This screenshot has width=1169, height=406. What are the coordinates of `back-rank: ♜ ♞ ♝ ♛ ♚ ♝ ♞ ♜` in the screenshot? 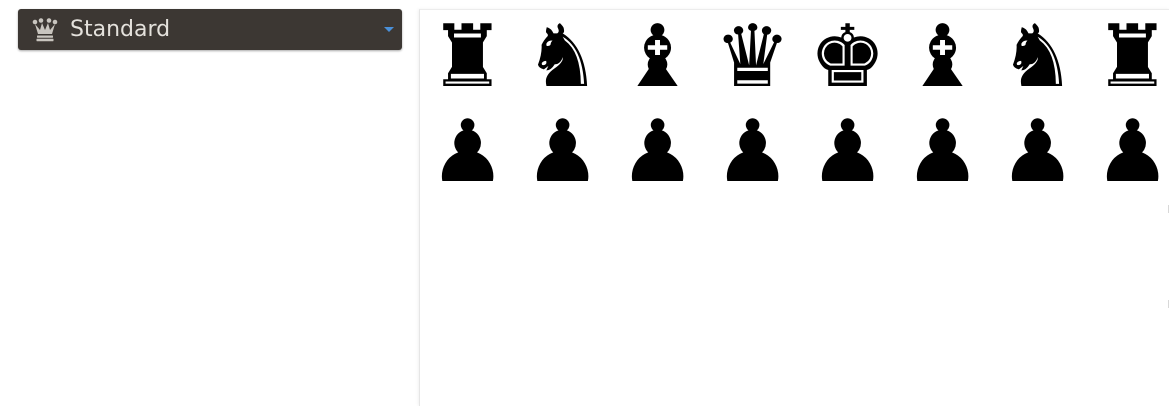 It's located at (794, 57).